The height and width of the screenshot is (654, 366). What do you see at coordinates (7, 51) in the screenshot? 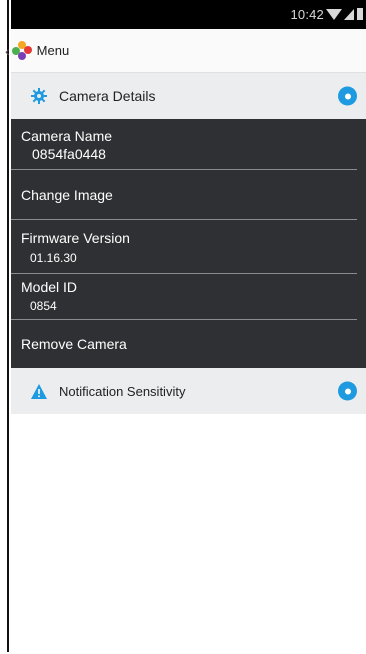
I see `chevron-left-icon: ‹` at bounding box center [7, 51].